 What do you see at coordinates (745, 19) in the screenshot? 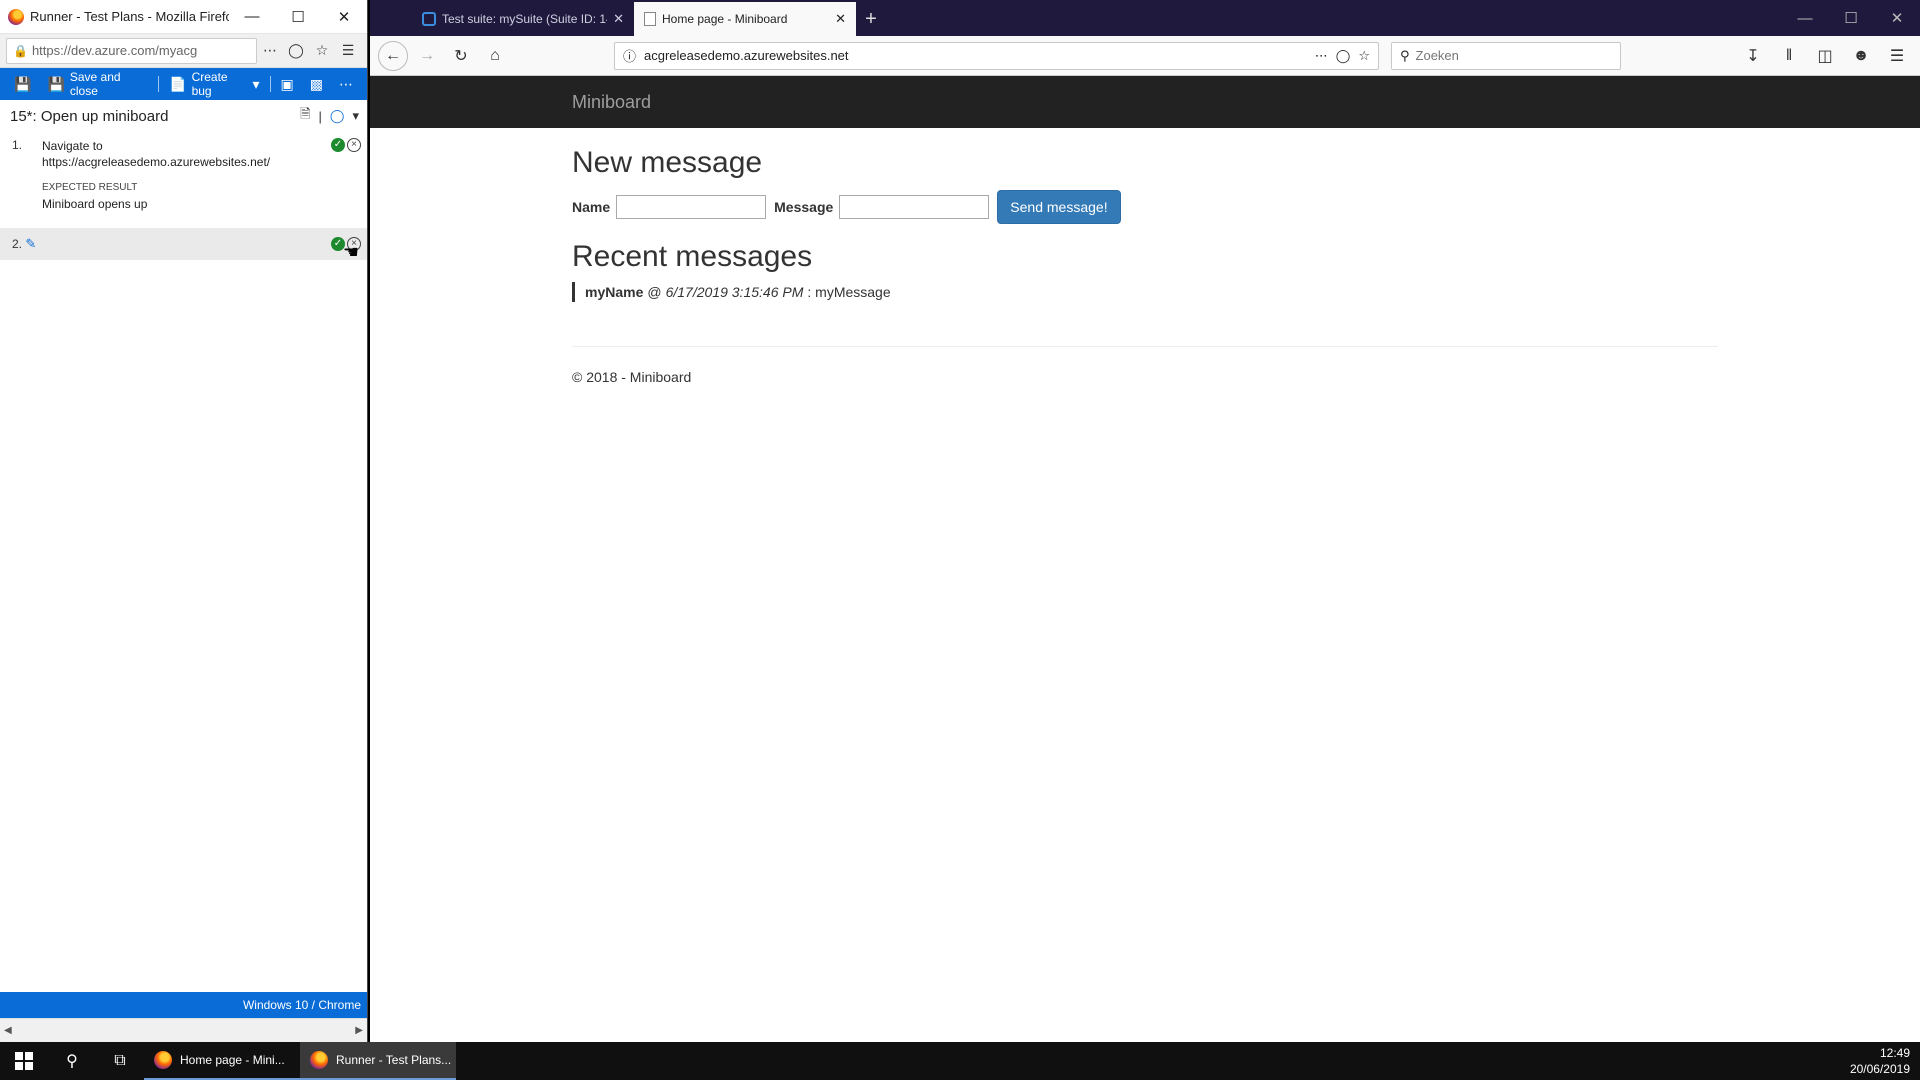
I see `tab-home-page: Home page - Miniboard ✕` at bounding box center [745, 19].